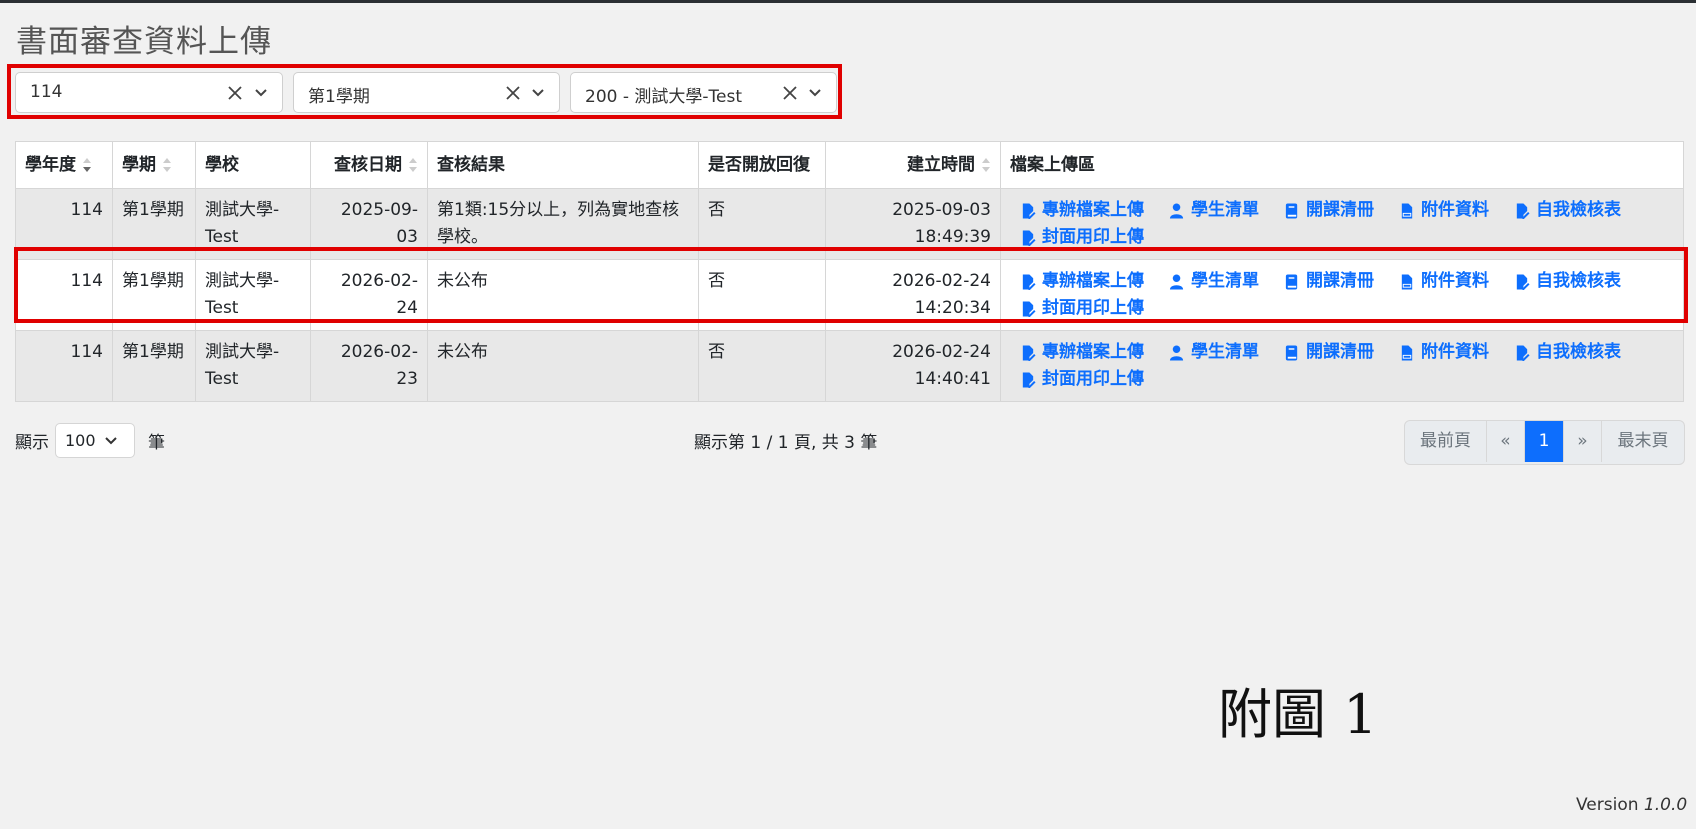 The width and height of the screenshot is (1696, 829). Describe the element at coordinates (1506, 441) in the screenshot. I see `pager-prev-button: «` at that location.